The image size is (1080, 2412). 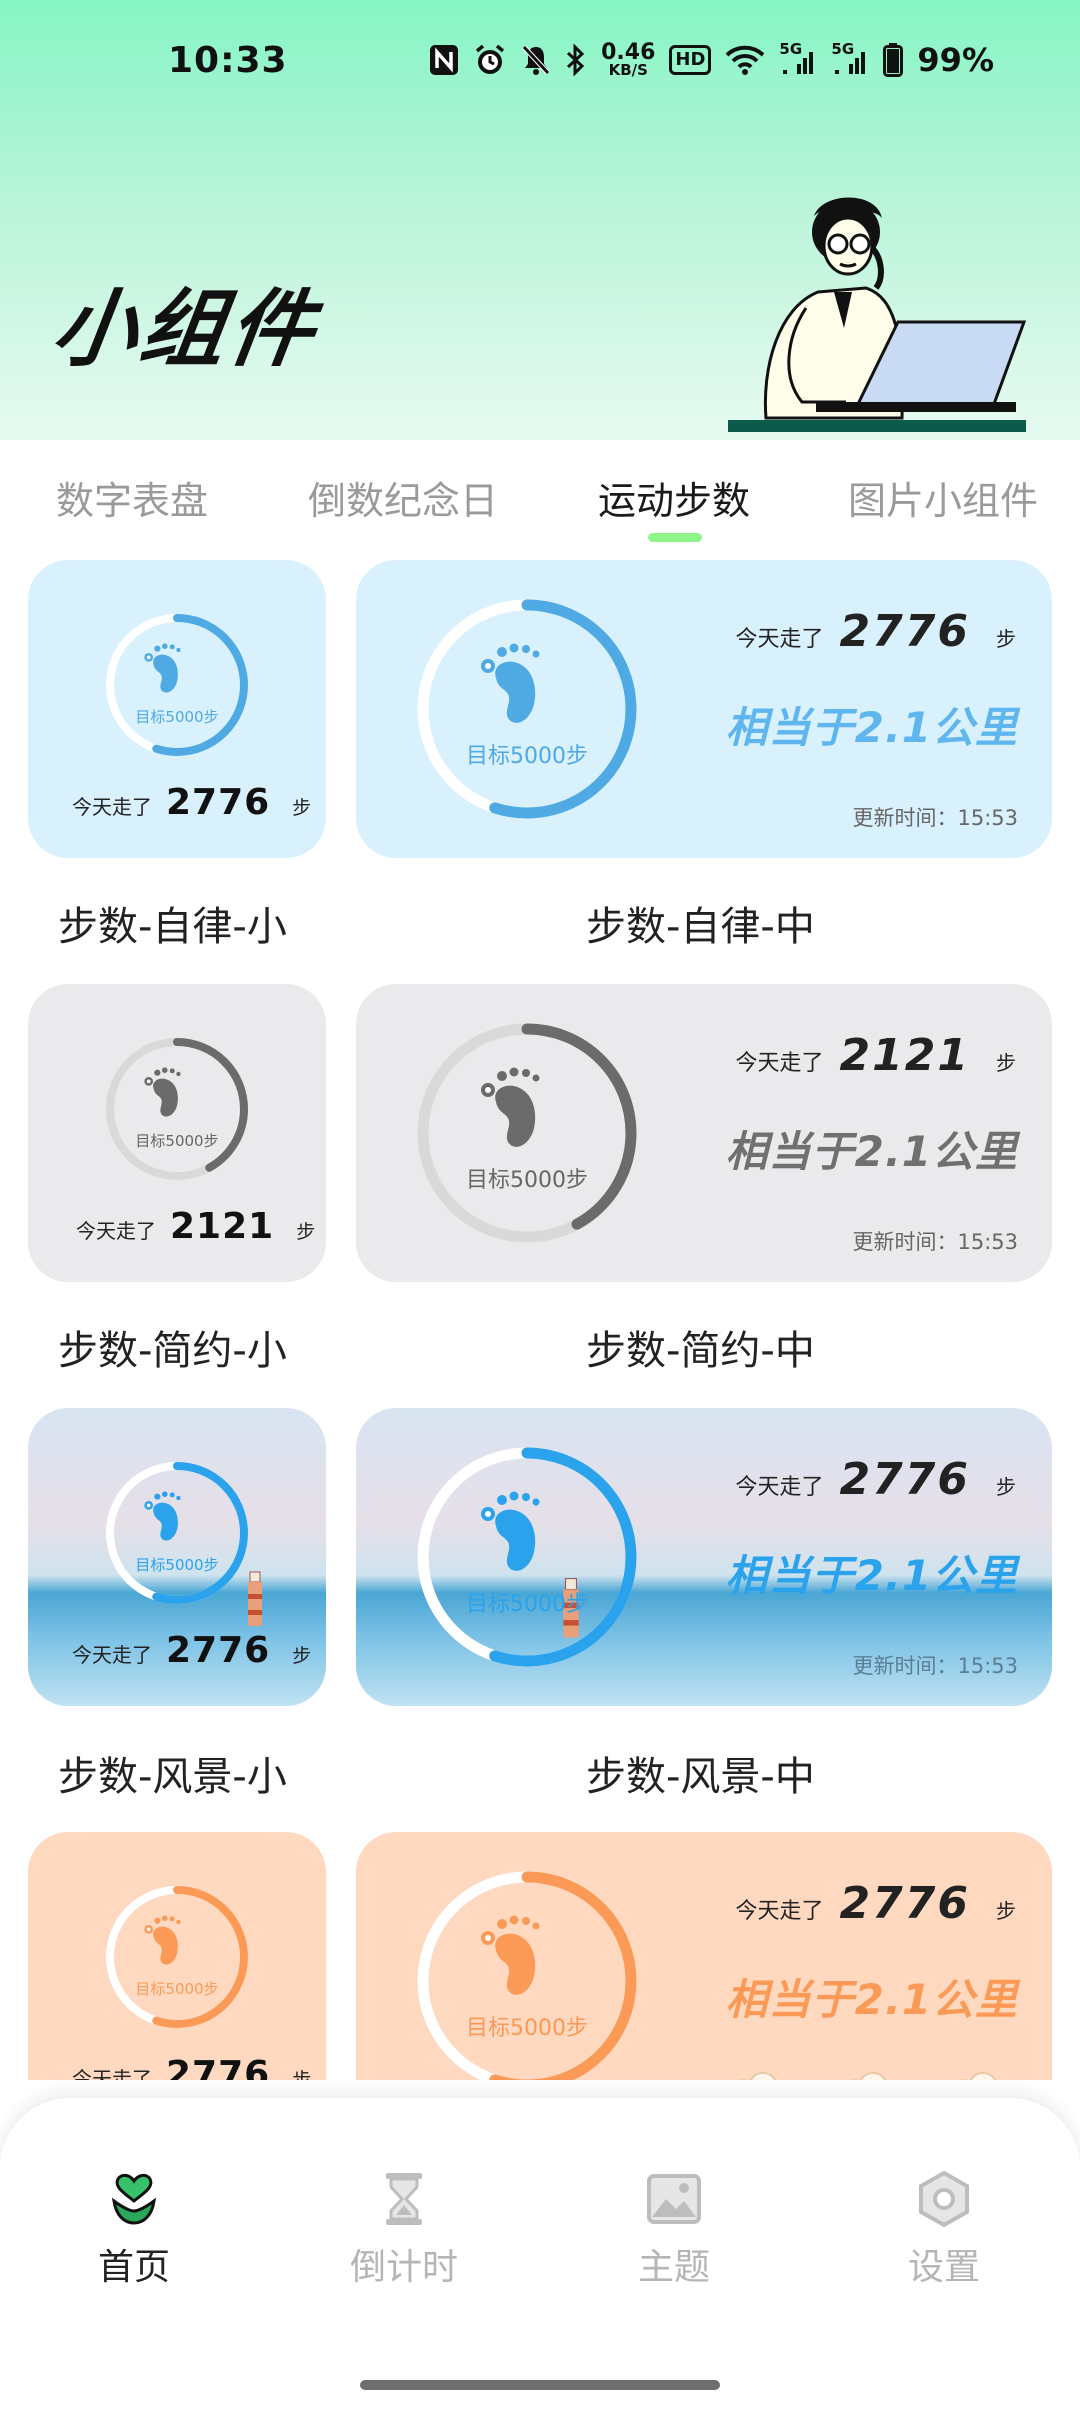 I want to click on widget-medium-scenery: 目标5000步 今天走了 2776 步 相当于2.1公里 更新时间：15:53, so click(x=704, y=1557).